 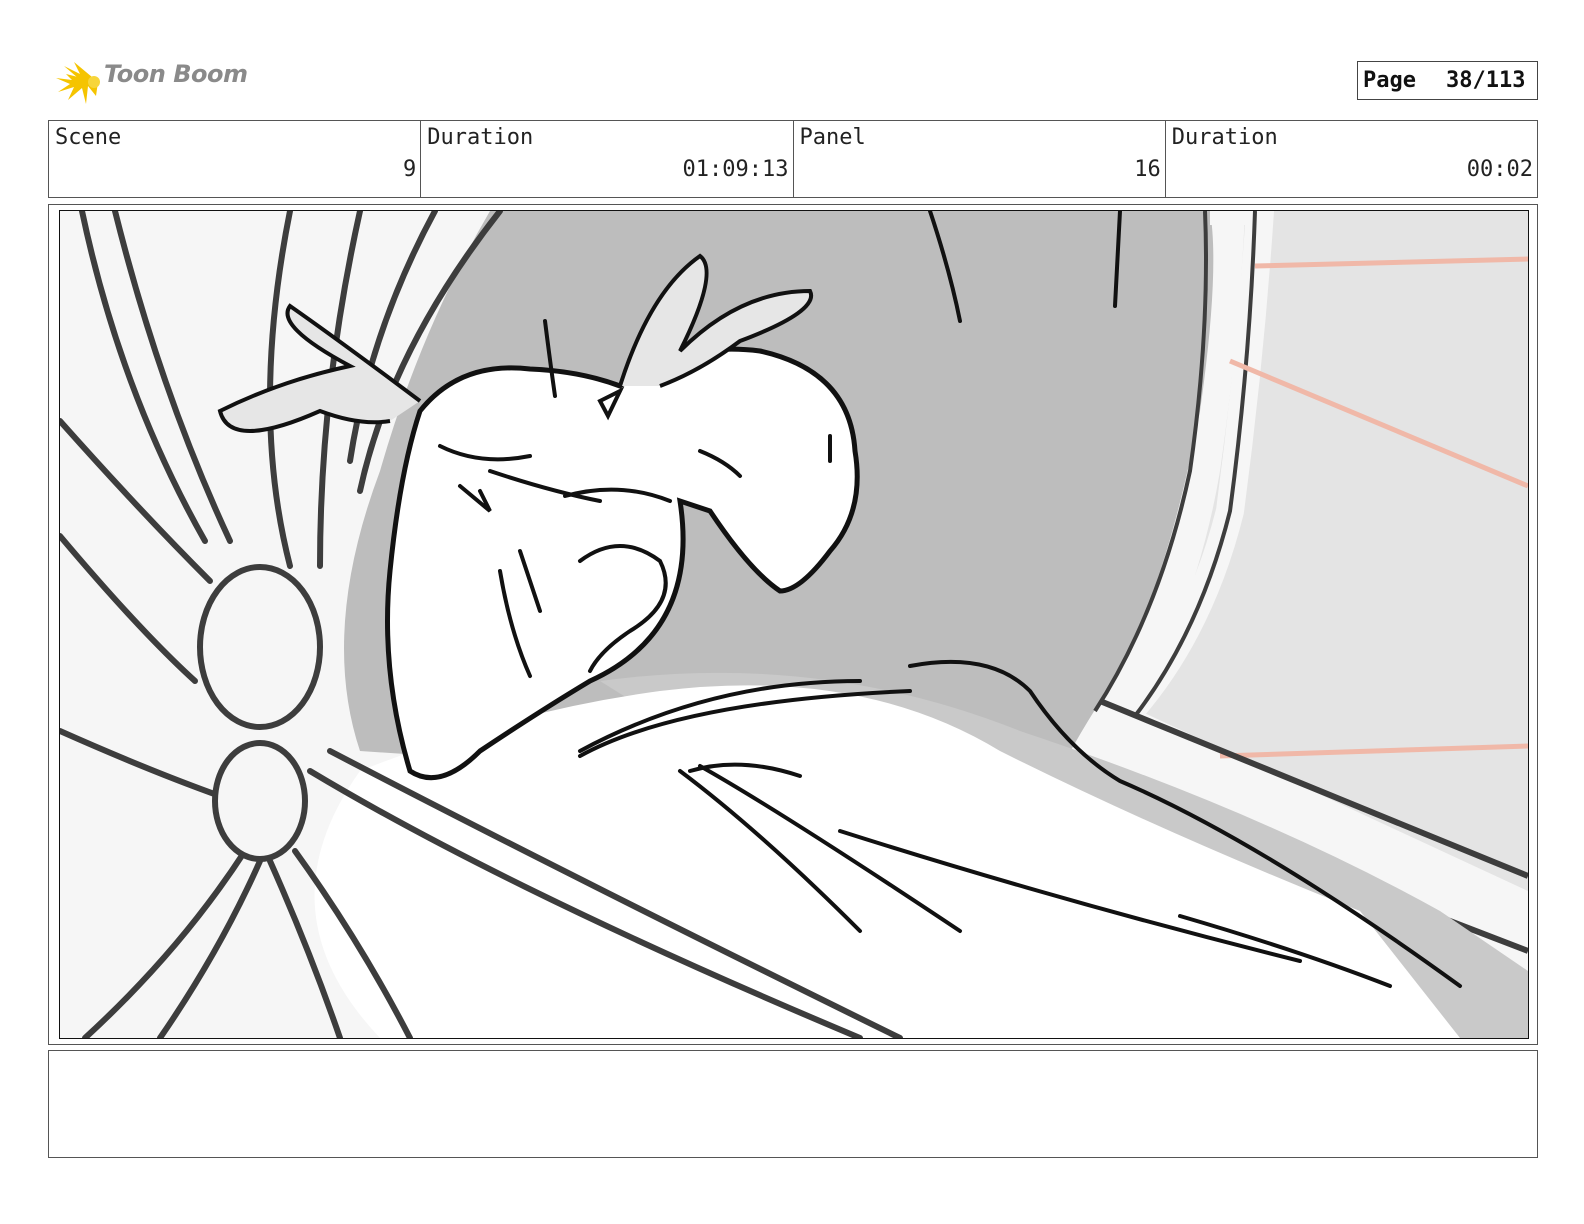 What do you see at coordinates (88, 137) in the screenshot?
I see `scene-label: Scene` at bounding box center [88, 137].